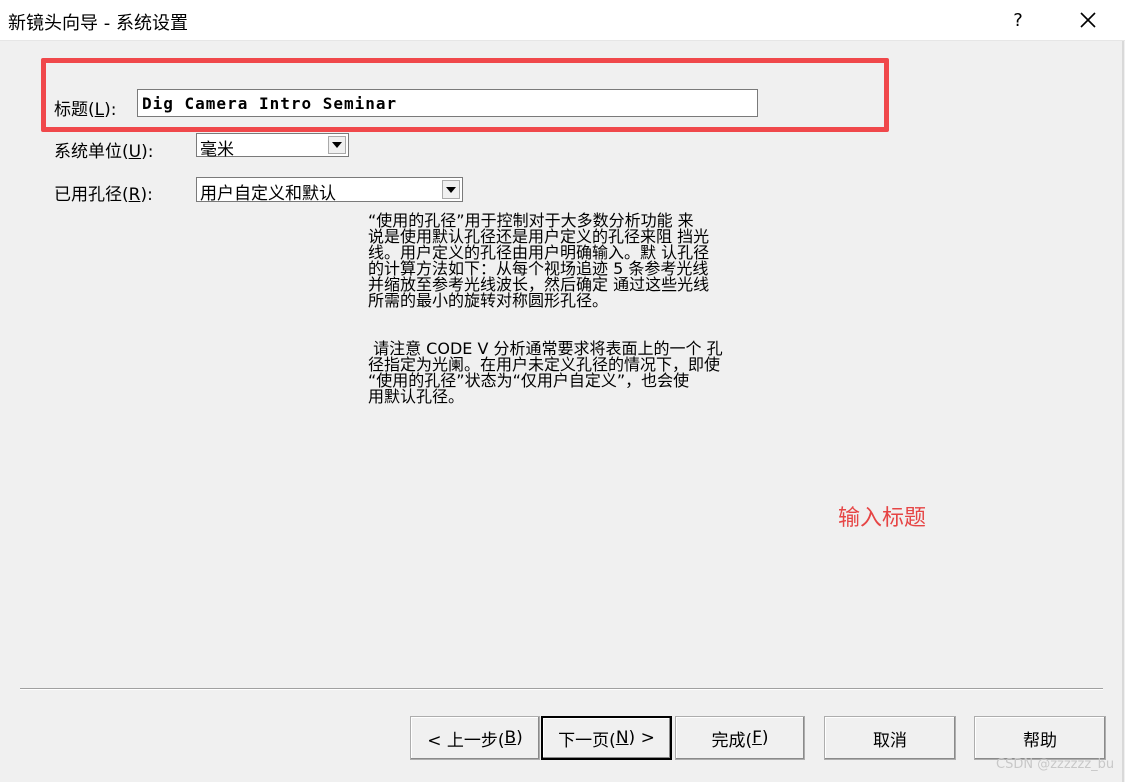  Describe the element at coordinates (606, 738) in the screenshot. I see `next-button: 下一页(N) >` at that location.